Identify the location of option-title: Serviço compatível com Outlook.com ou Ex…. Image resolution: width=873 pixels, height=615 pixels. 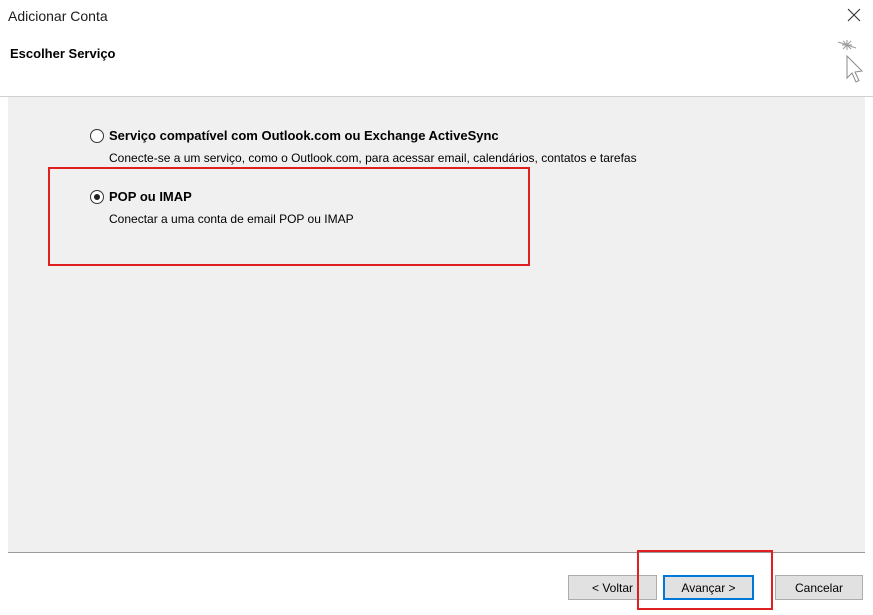
(304, 135).